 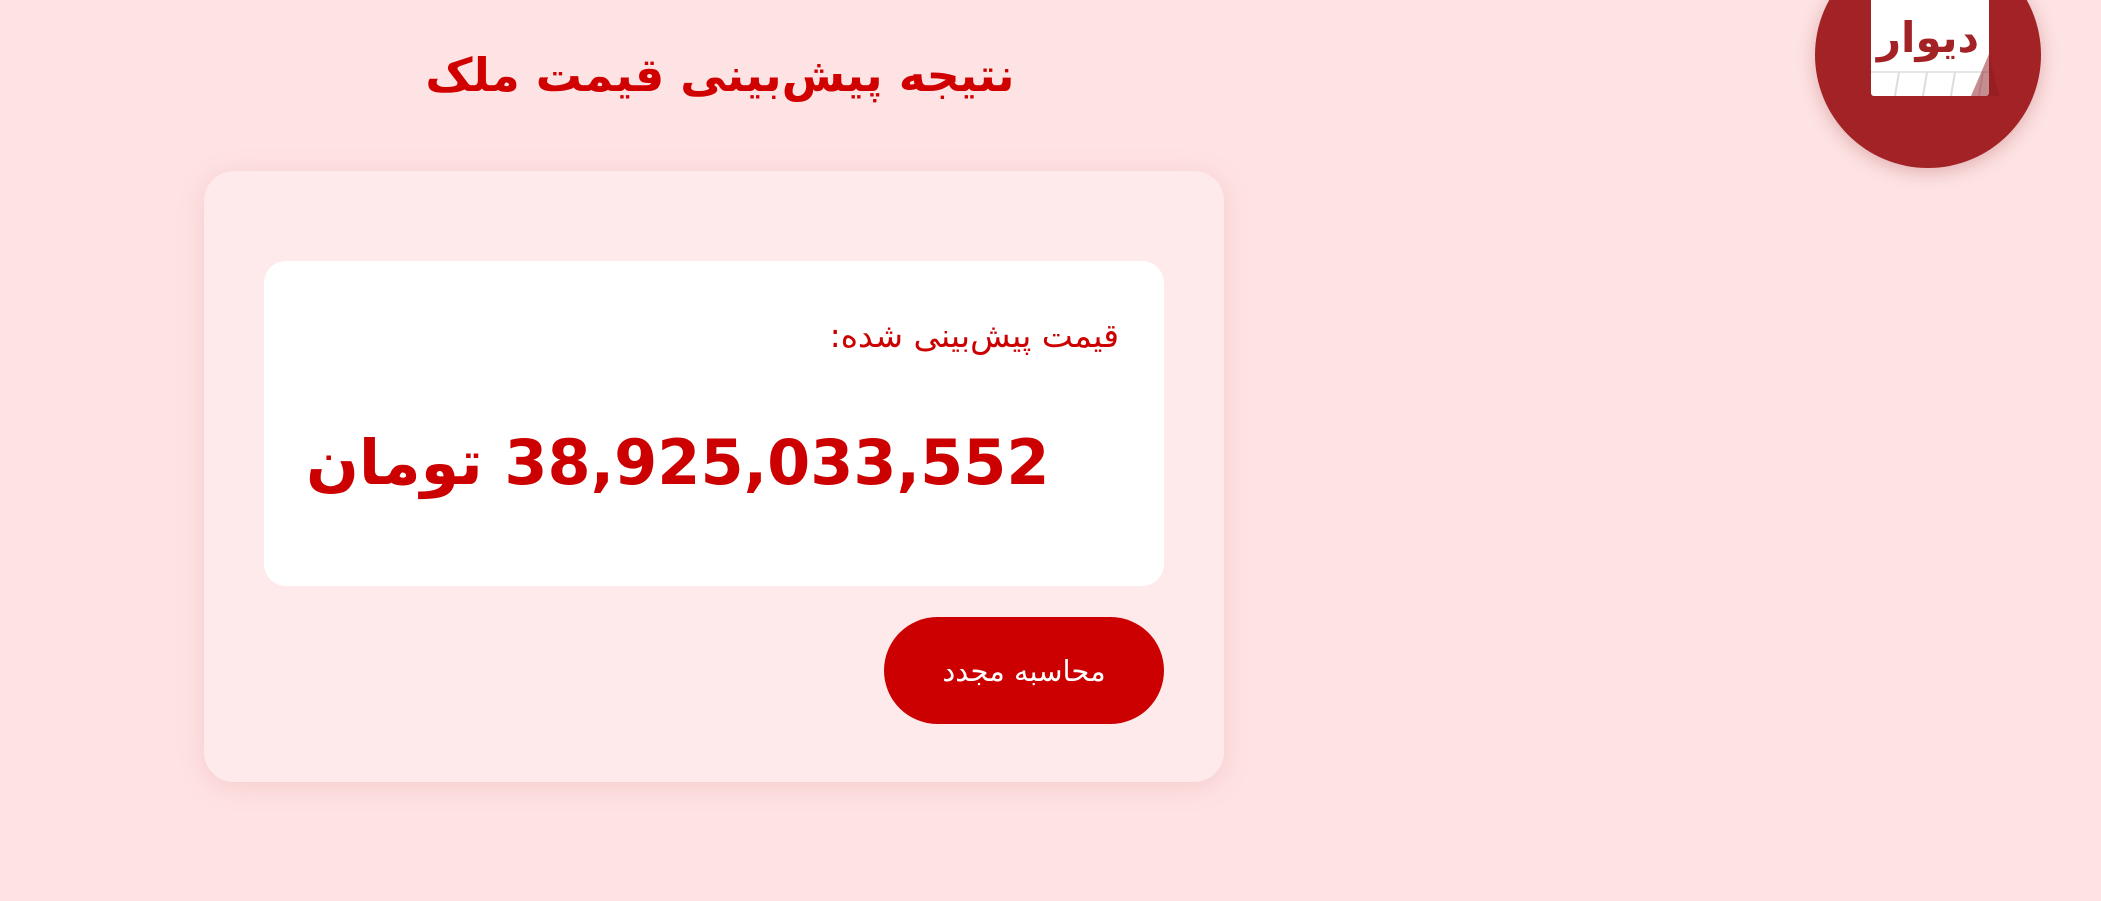 What do you see at coordinates (1927, 38) in the screenshot?
I see `logo-text: دیوار` at bounding box center [1927, 38].